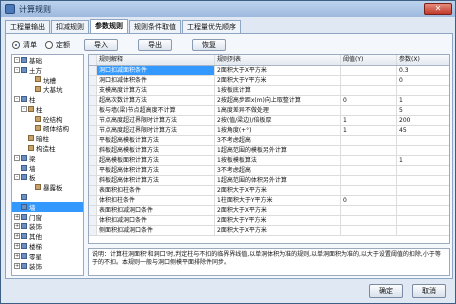 The height and width of the screenshot is (304, 456). Describe the element at coordinates (47, 119) in the screenshot. I see `tree-node: 砼结构` at that location.